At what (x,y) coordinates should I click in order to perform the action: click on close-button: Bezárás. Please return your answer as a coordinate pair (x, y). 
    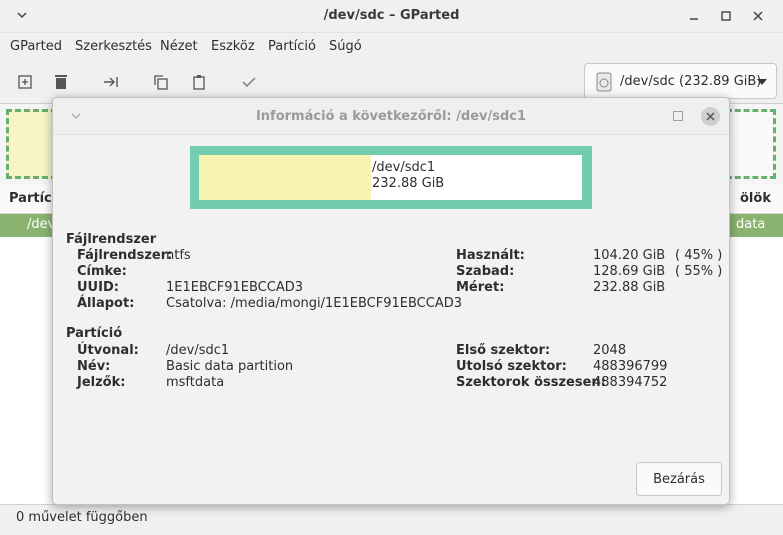
    Looking at the image, I should click on (679, 479).